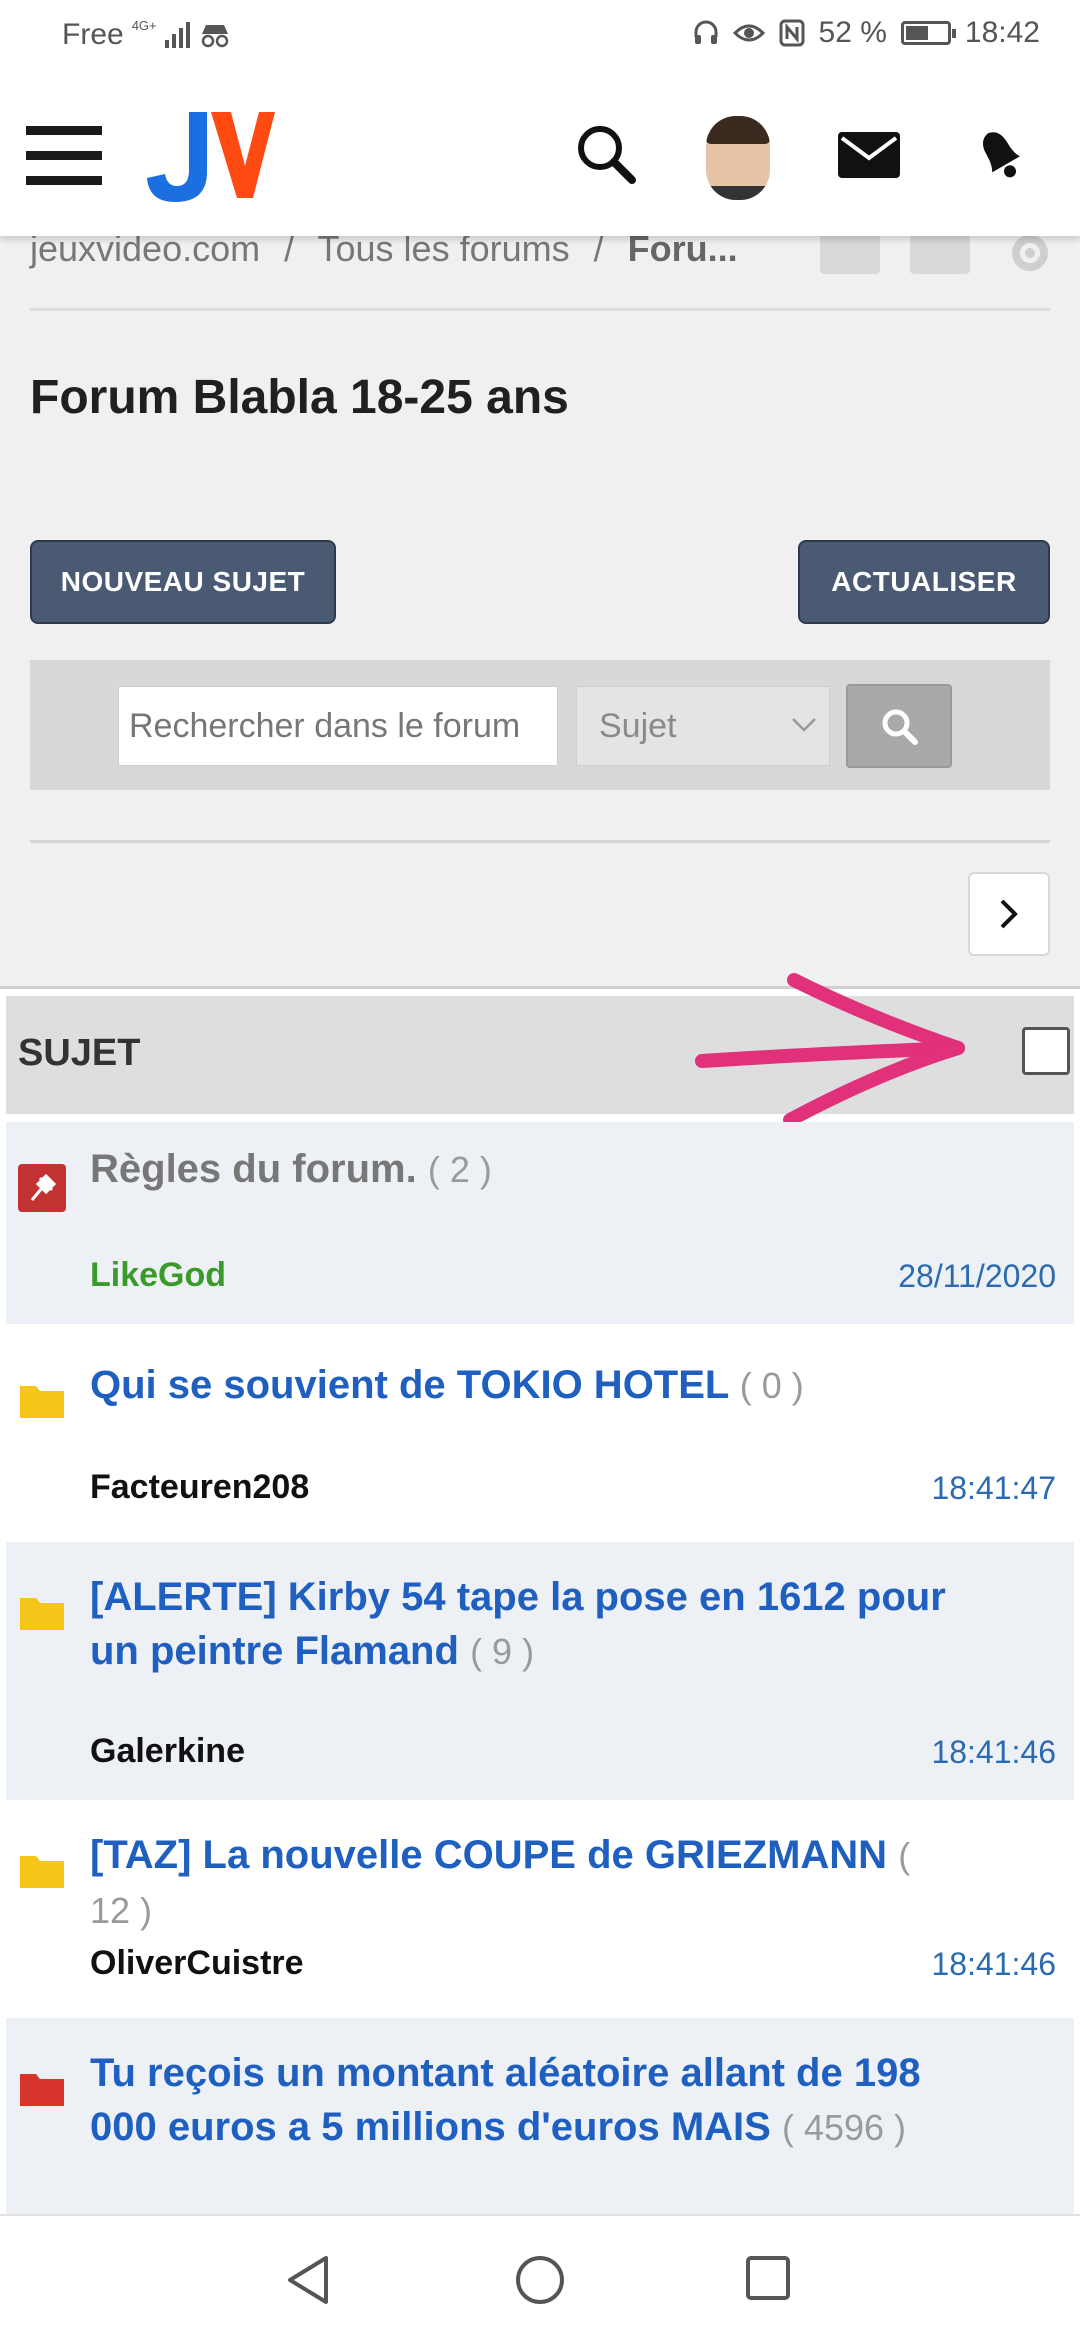 The image size is (1080, 2340). What do you see at coordinates (42, 2090) in the screenshot?
I see `folder-hot-icon` at bounding box center [42, 2090].